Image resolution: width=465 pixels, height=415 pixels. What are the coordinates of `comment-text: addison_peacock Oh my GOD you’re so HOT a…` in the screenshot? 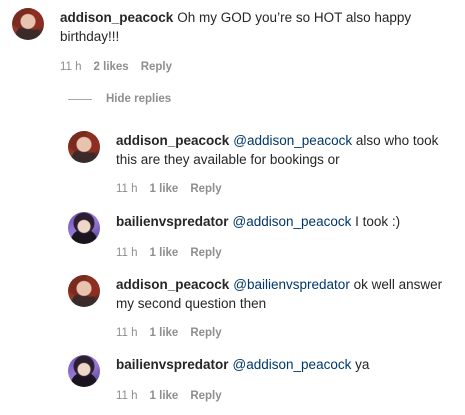 It's located at (240, 27).